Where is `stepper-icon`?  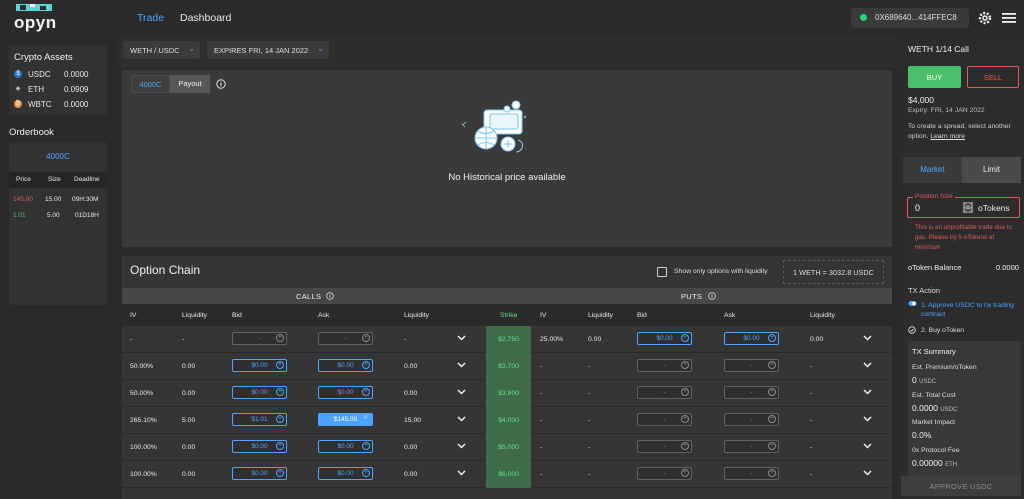 stepper-icon is located at coordinates (968, 207).